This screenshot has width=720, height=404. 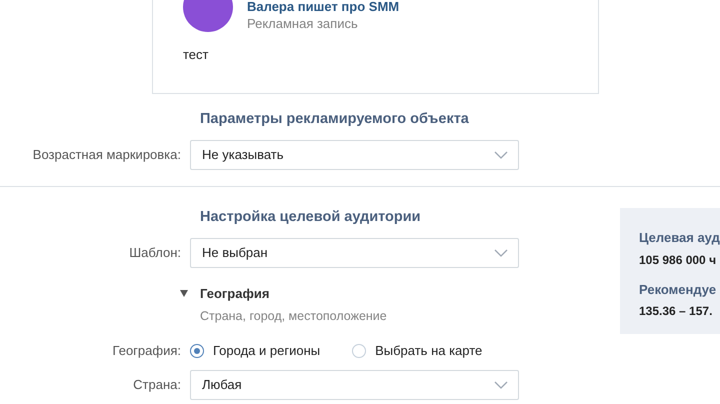 I want to click on dropdown-field: Не указывать, so click(x=354, y=155).